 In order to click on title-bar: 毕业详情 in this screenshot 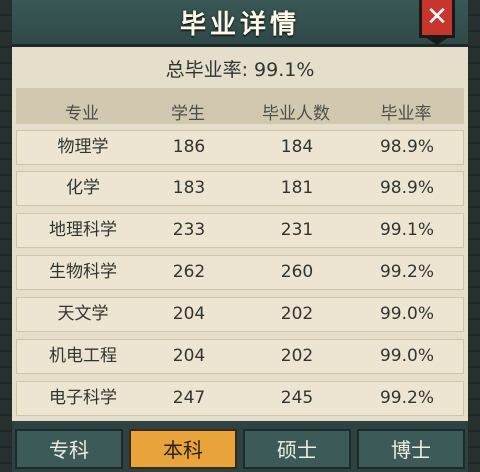, I will do `click(240, 23)`.